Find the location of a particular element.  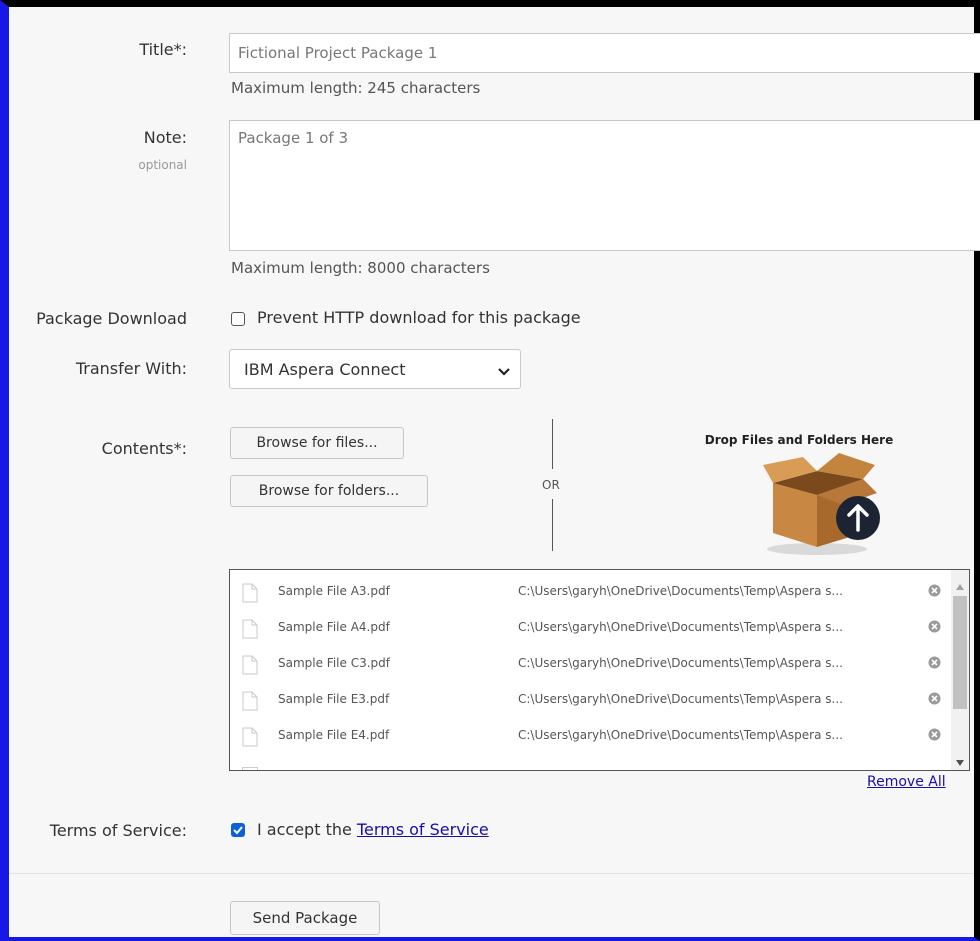

or-divider-bottom is located at coordinates (552, 525).